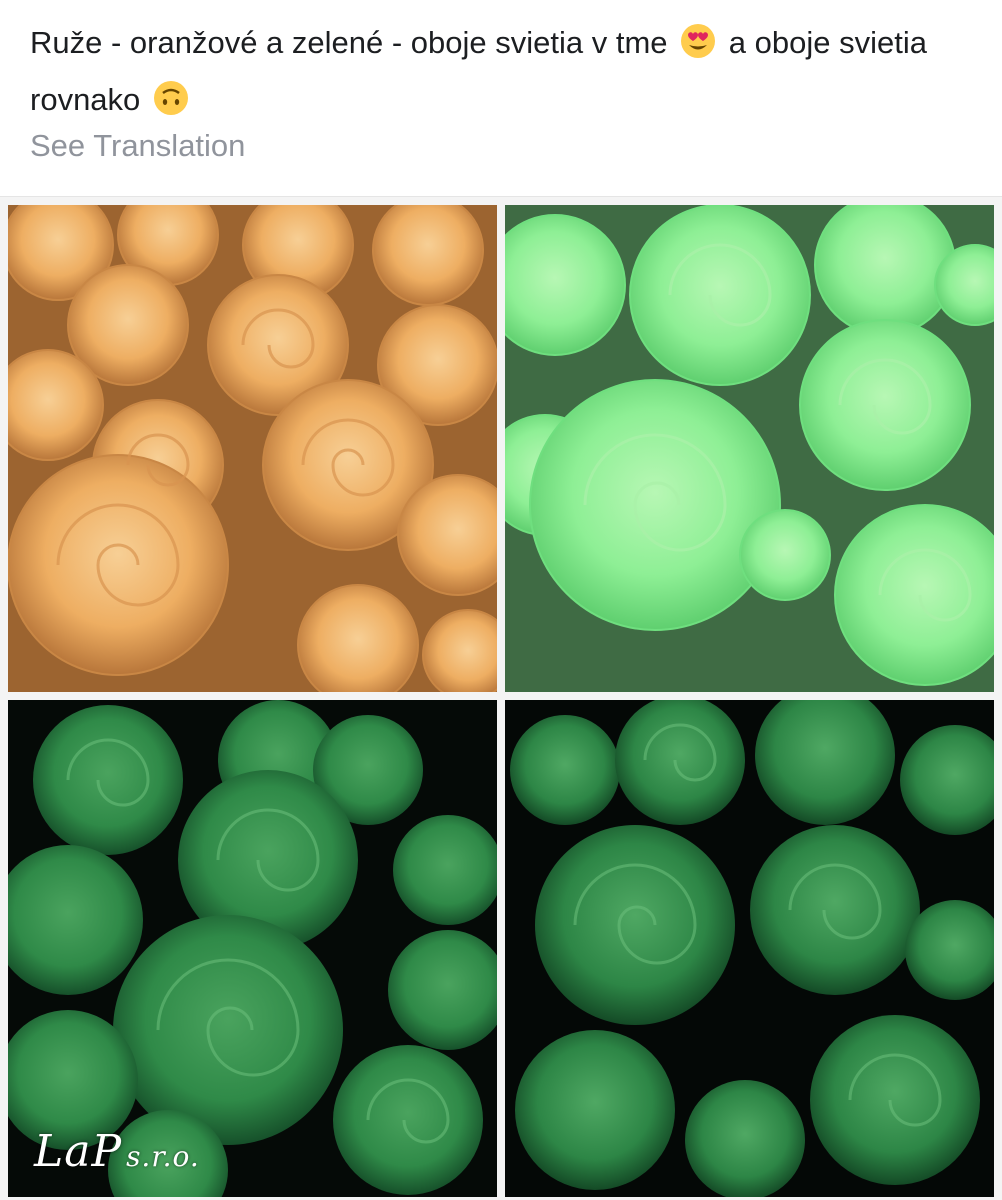  I want to click on smiling-face-with-heart-eyes-icon, so click(698, 41).